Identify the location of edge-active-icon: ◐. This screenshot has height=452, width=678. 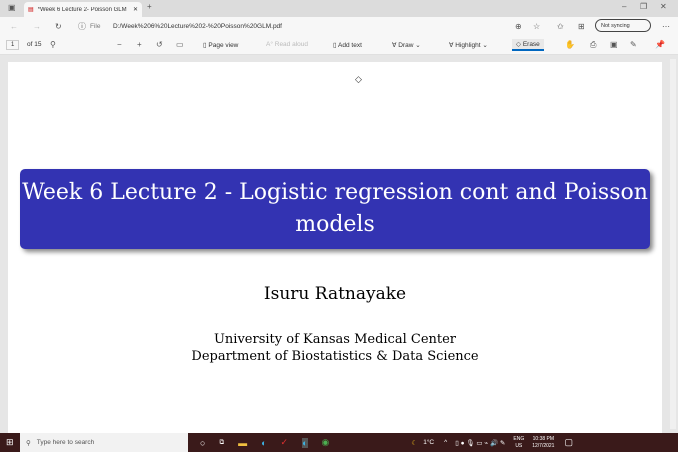
(305, 442).